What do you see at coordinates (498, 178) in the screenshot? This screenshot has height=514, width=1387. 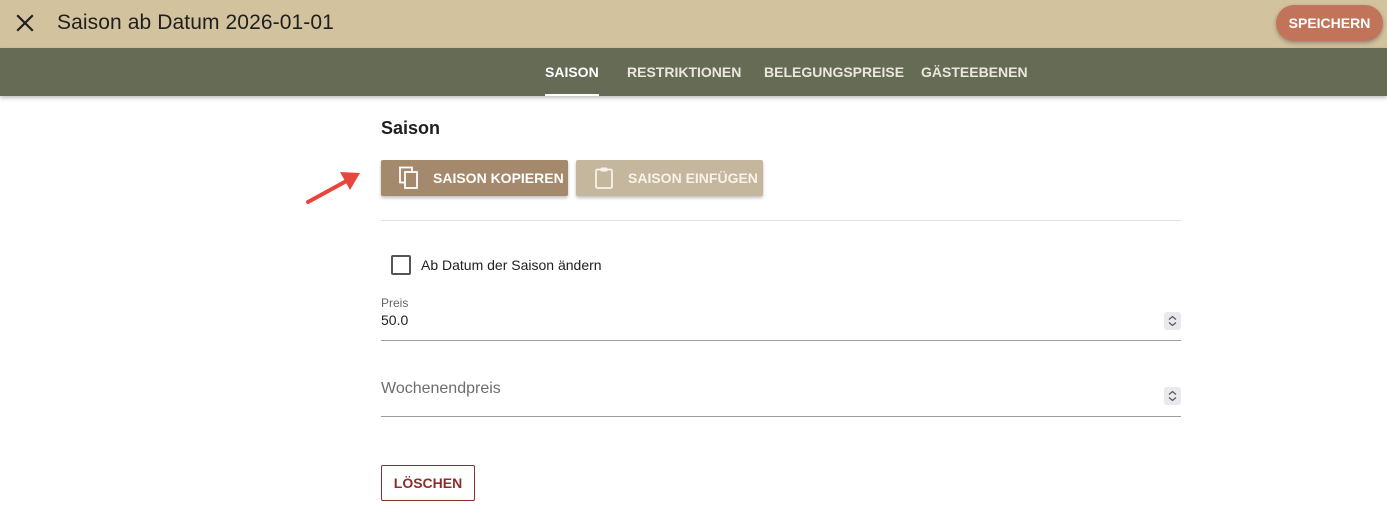 I see `copy-season-label: SAISON KOPIEREN` at bounding box center [498, 178].